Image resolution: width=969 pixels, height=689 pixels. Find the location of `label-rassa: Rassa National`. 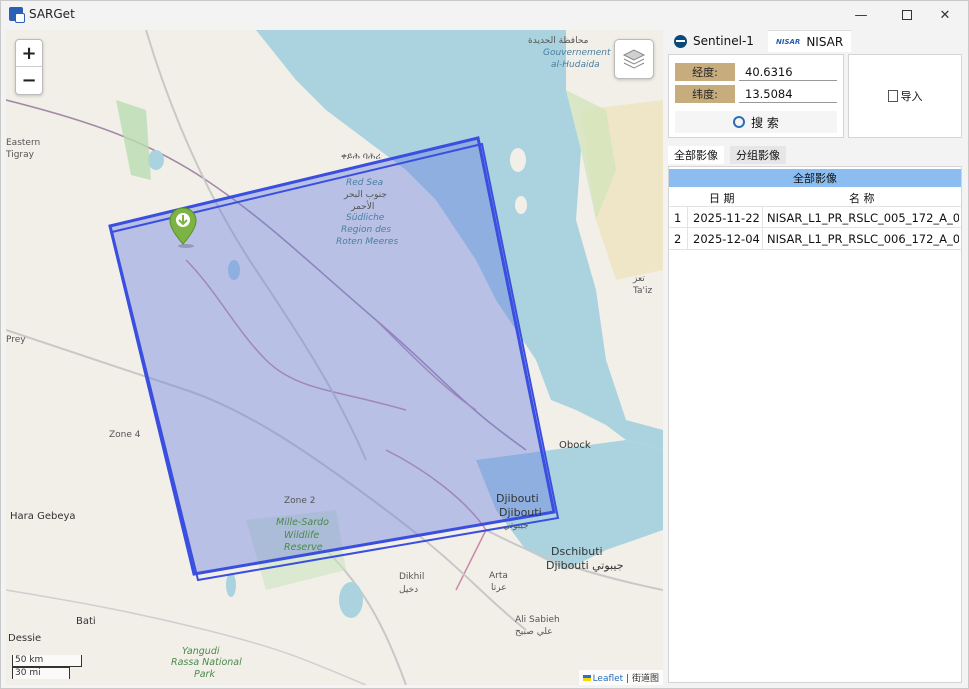

label-rassa: Rassa National is located at coordinates (206, 662).